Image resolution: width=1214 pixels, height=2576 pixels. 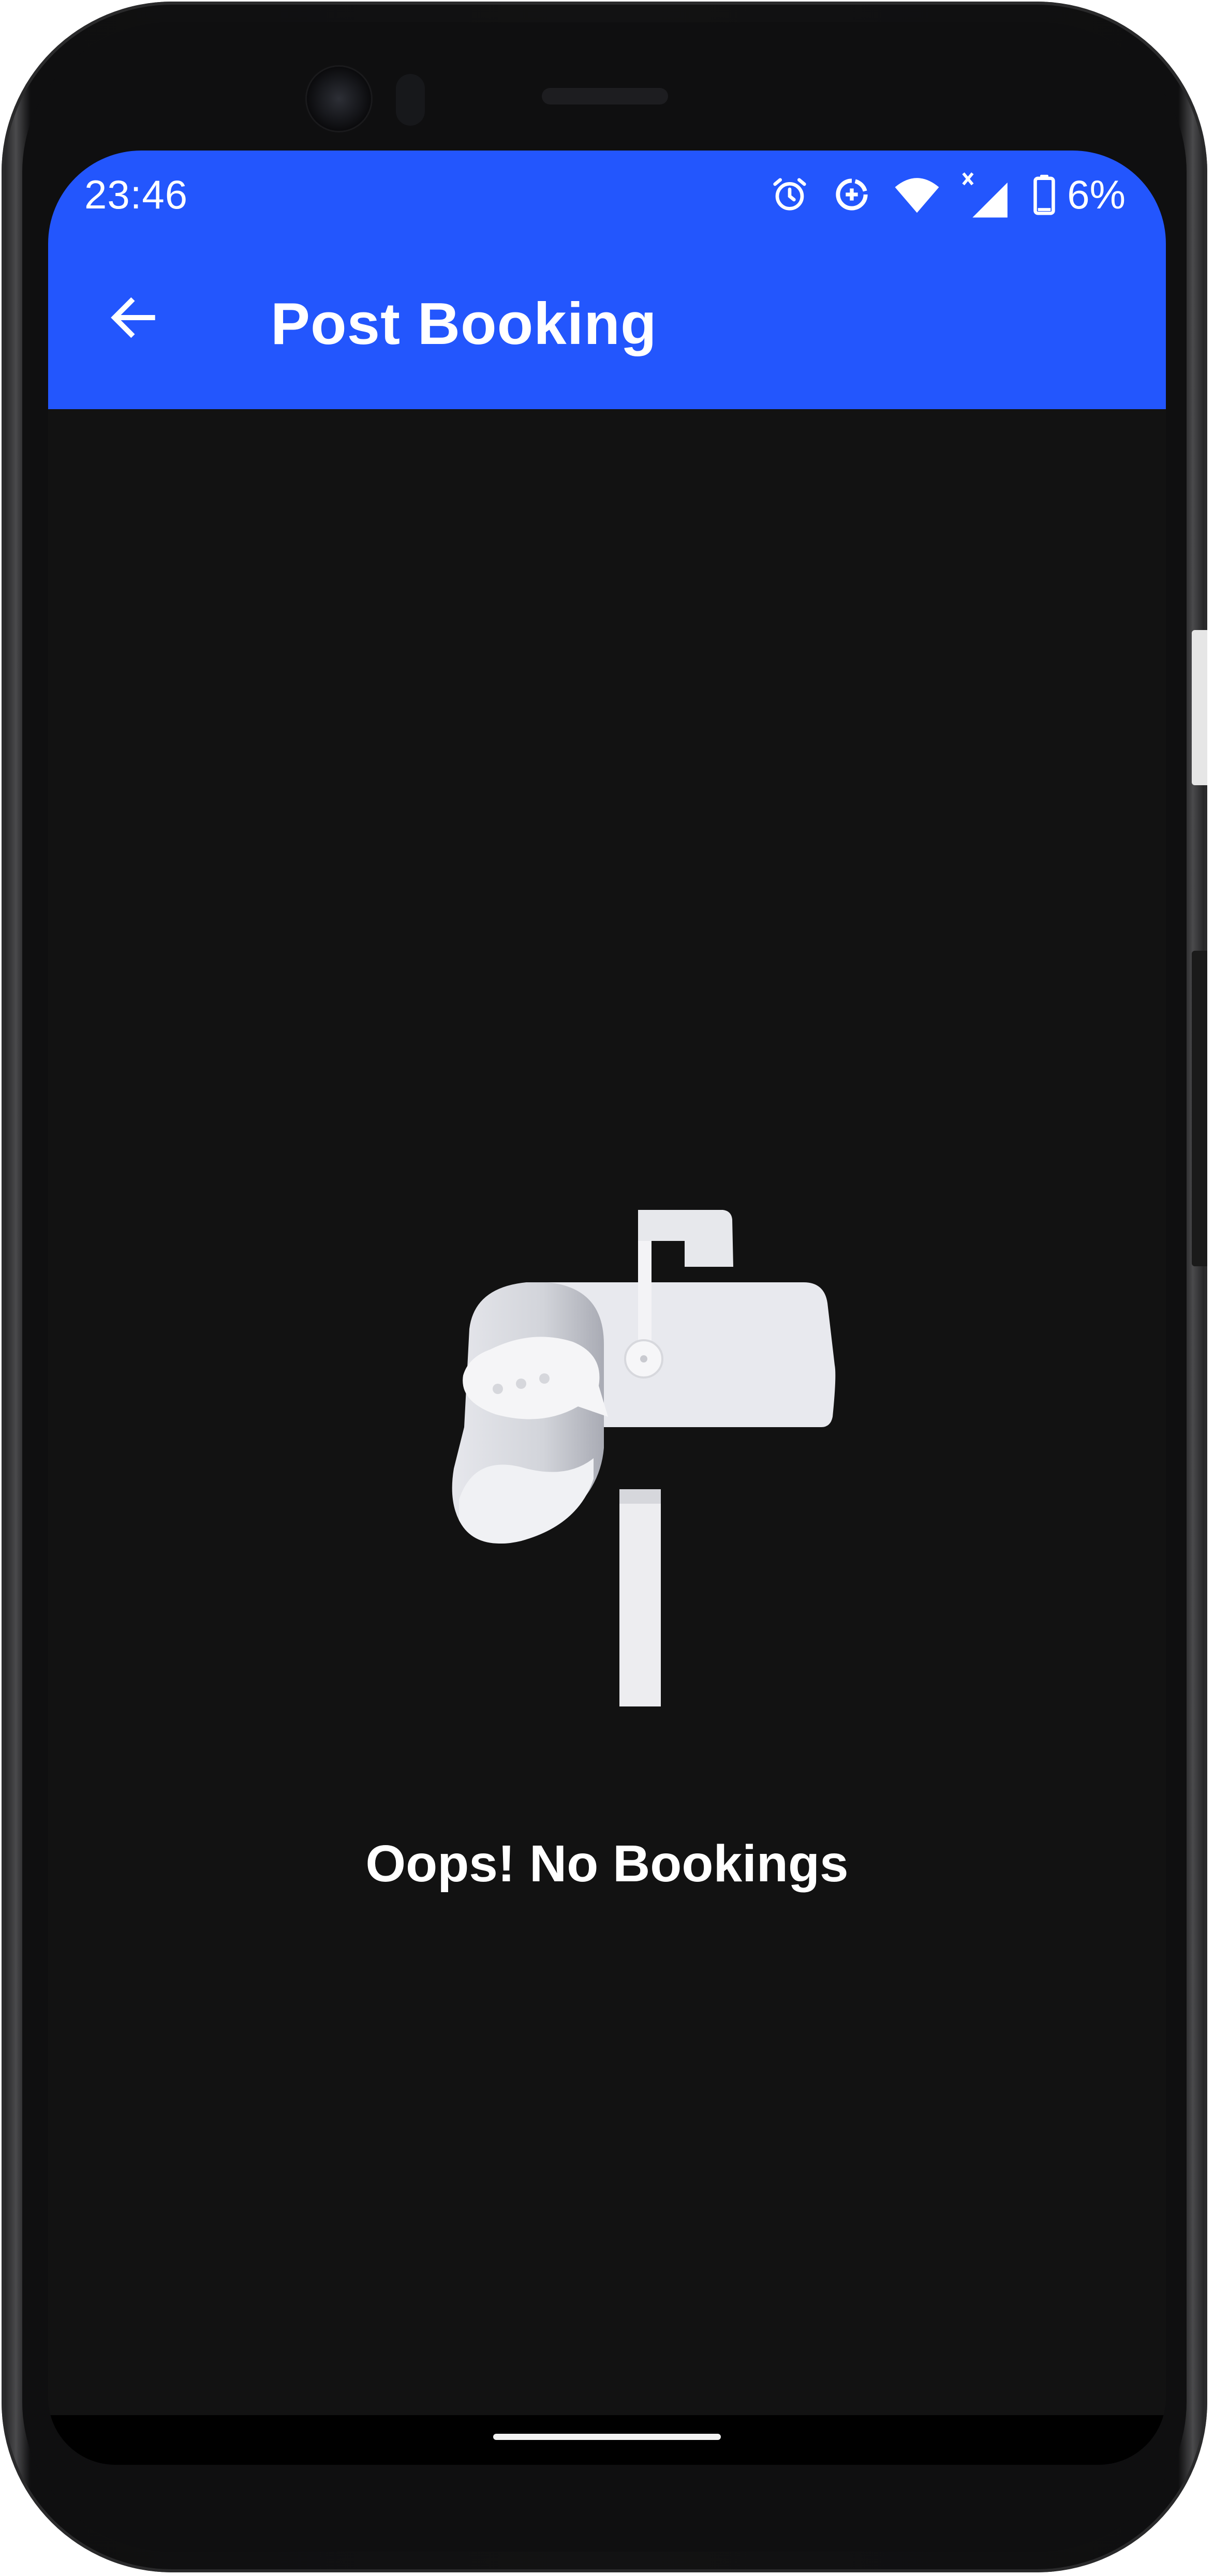 I want to click on front-camera, so click(x=339, y=99).